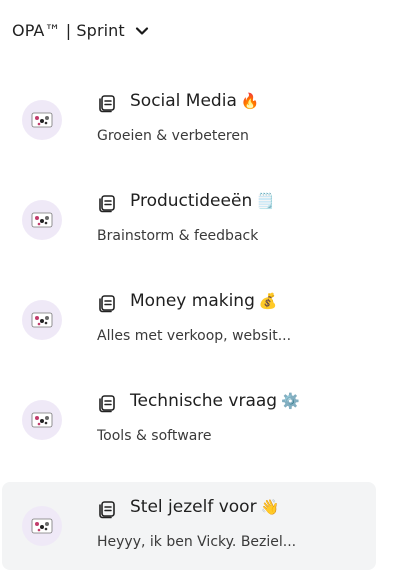 Image resolution: width=400 pixels, height=570 pixels. I want to click on community-switcher: OPA™ | Sprint, so click(80, 30).